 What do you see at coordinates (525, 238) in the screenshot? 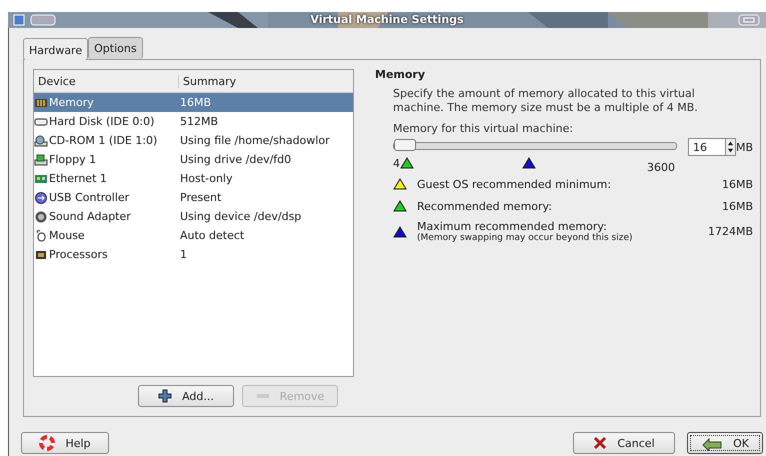
I see `legend-note: (Memory swapping may occur beyond this size)` at bounding box center [525, 238].